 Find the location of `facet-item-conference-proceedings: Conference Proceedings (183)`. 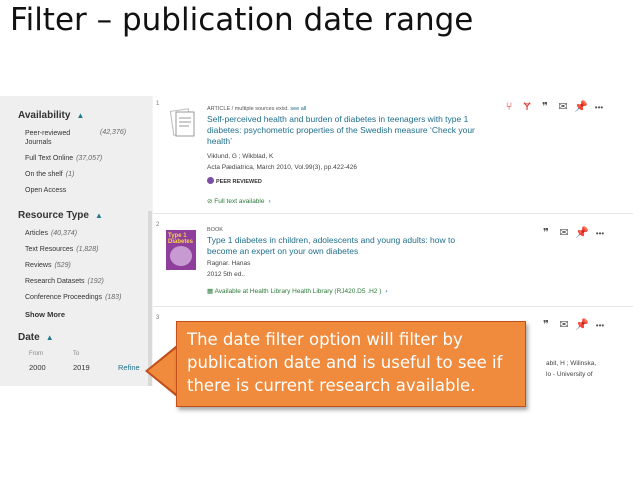

facet-item-conference-proceedings: Conference Proceedings (183) is located at coordinates (73, 297).